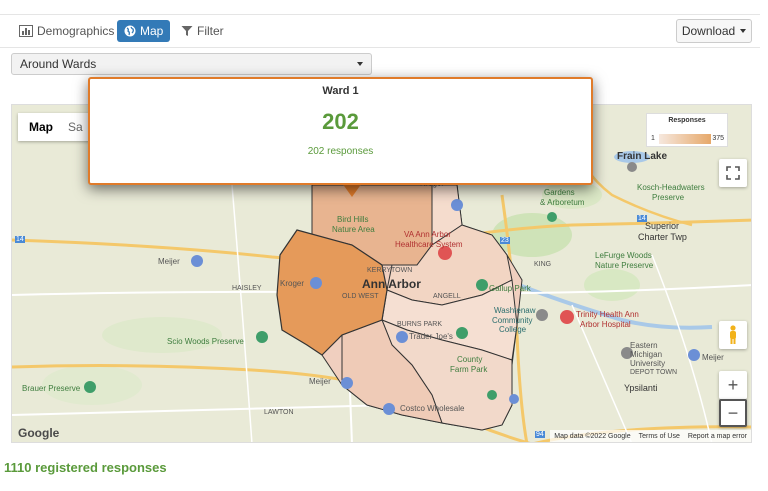 Image resolution: width=768 pixels, height=491 pixels. What do you see at coordinates (685, 139) in the screenshot?
I see `legend-gradient` at bounding box center [685, 139].